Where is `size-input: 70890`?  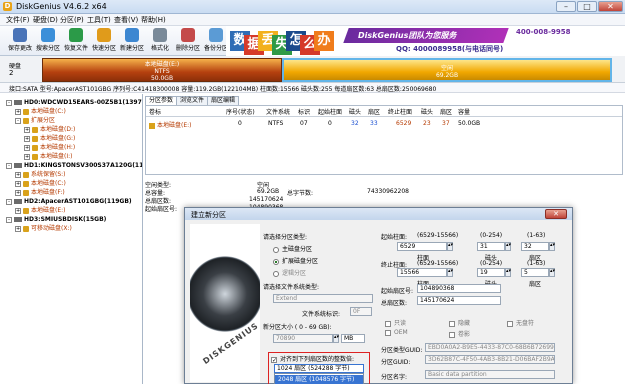 size-input: 70890 is located at coordinates (303, 338).